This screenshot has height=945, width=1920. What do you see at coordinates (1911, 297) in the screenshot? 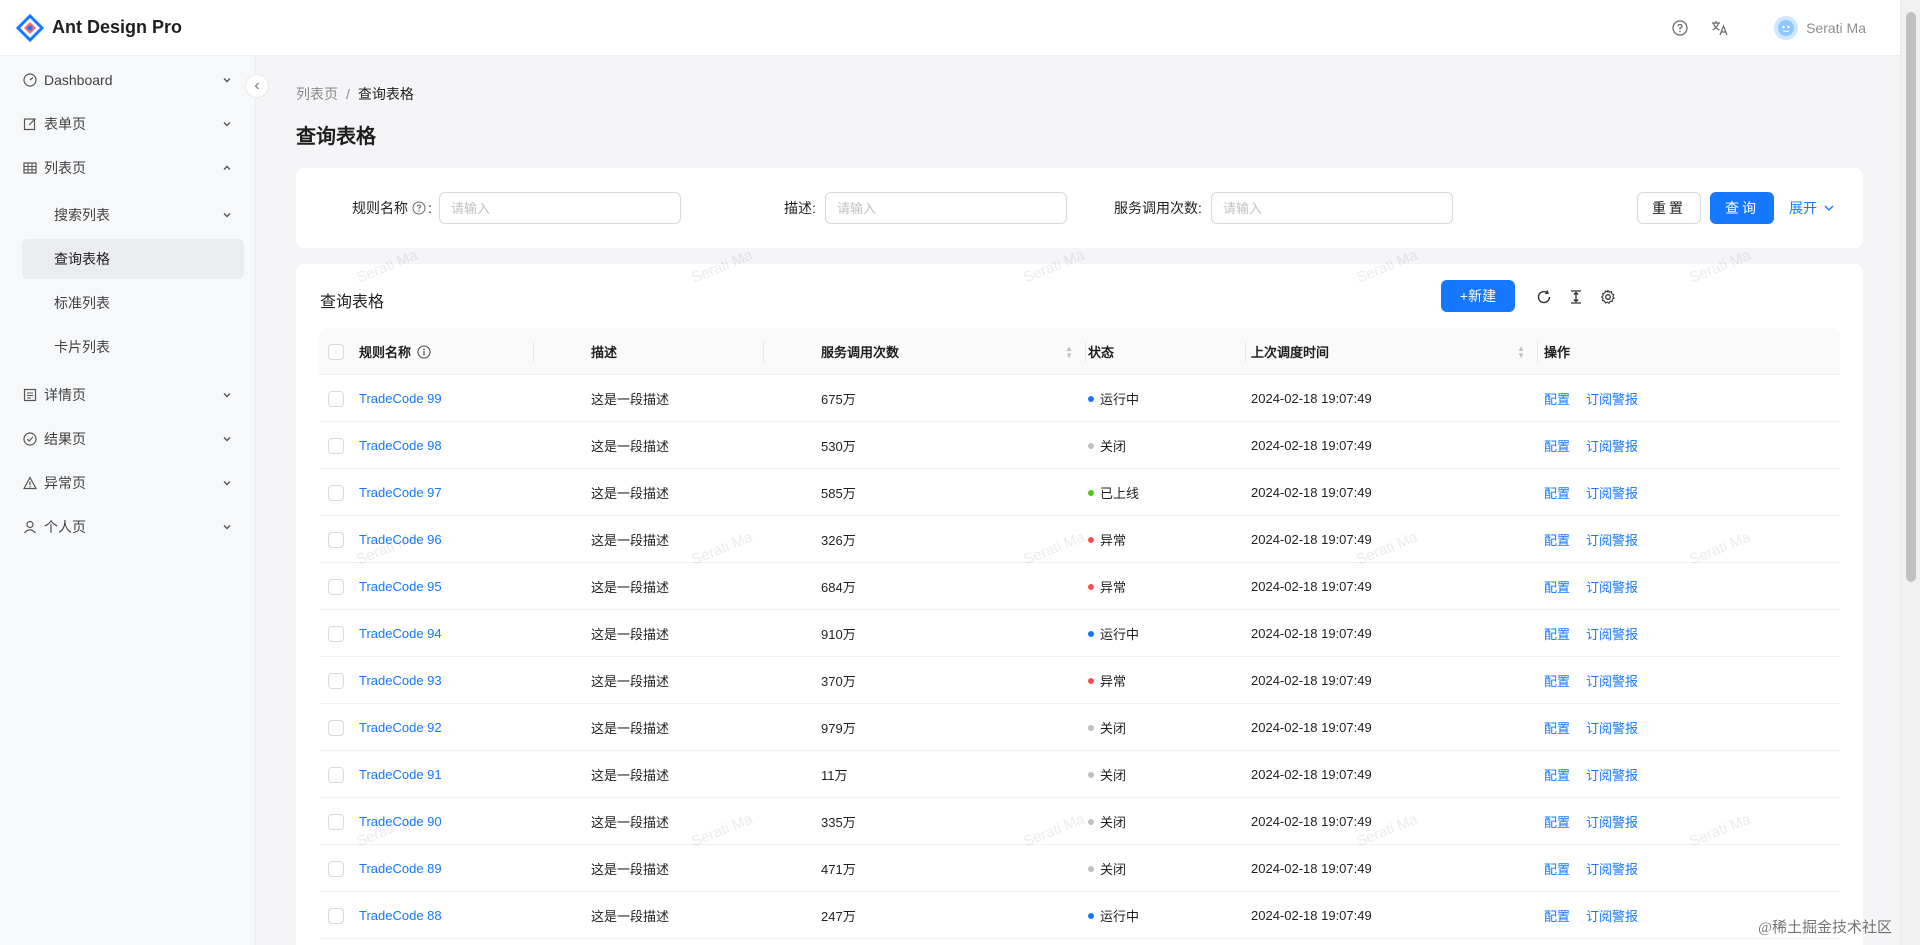
I see `scrollbar-thumb` at bounding box center [1911, 297].